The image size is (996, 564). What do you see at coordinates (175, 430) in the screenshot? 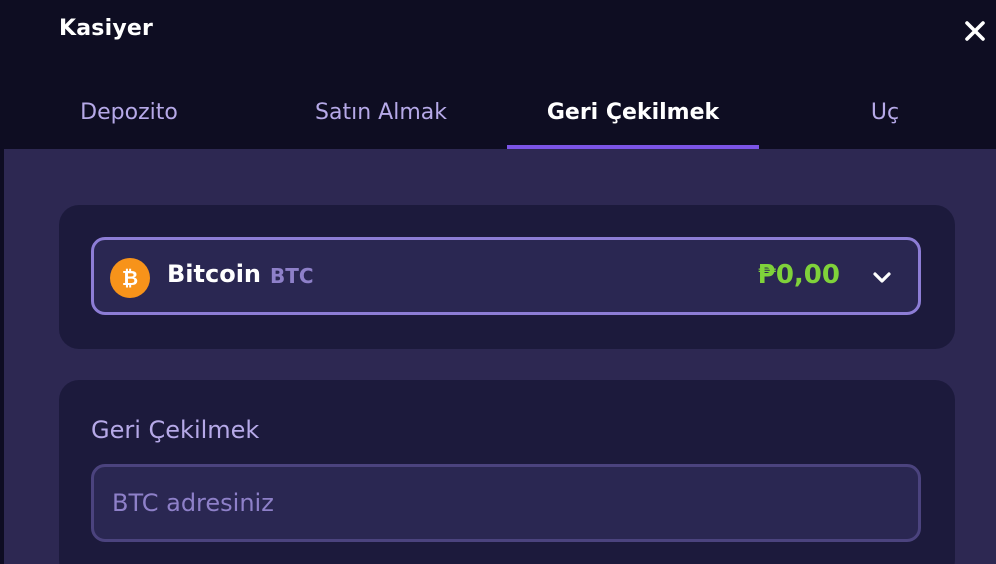
I see `withdraw-label: Geri Çekilmek` at bounding box center [175, 430].